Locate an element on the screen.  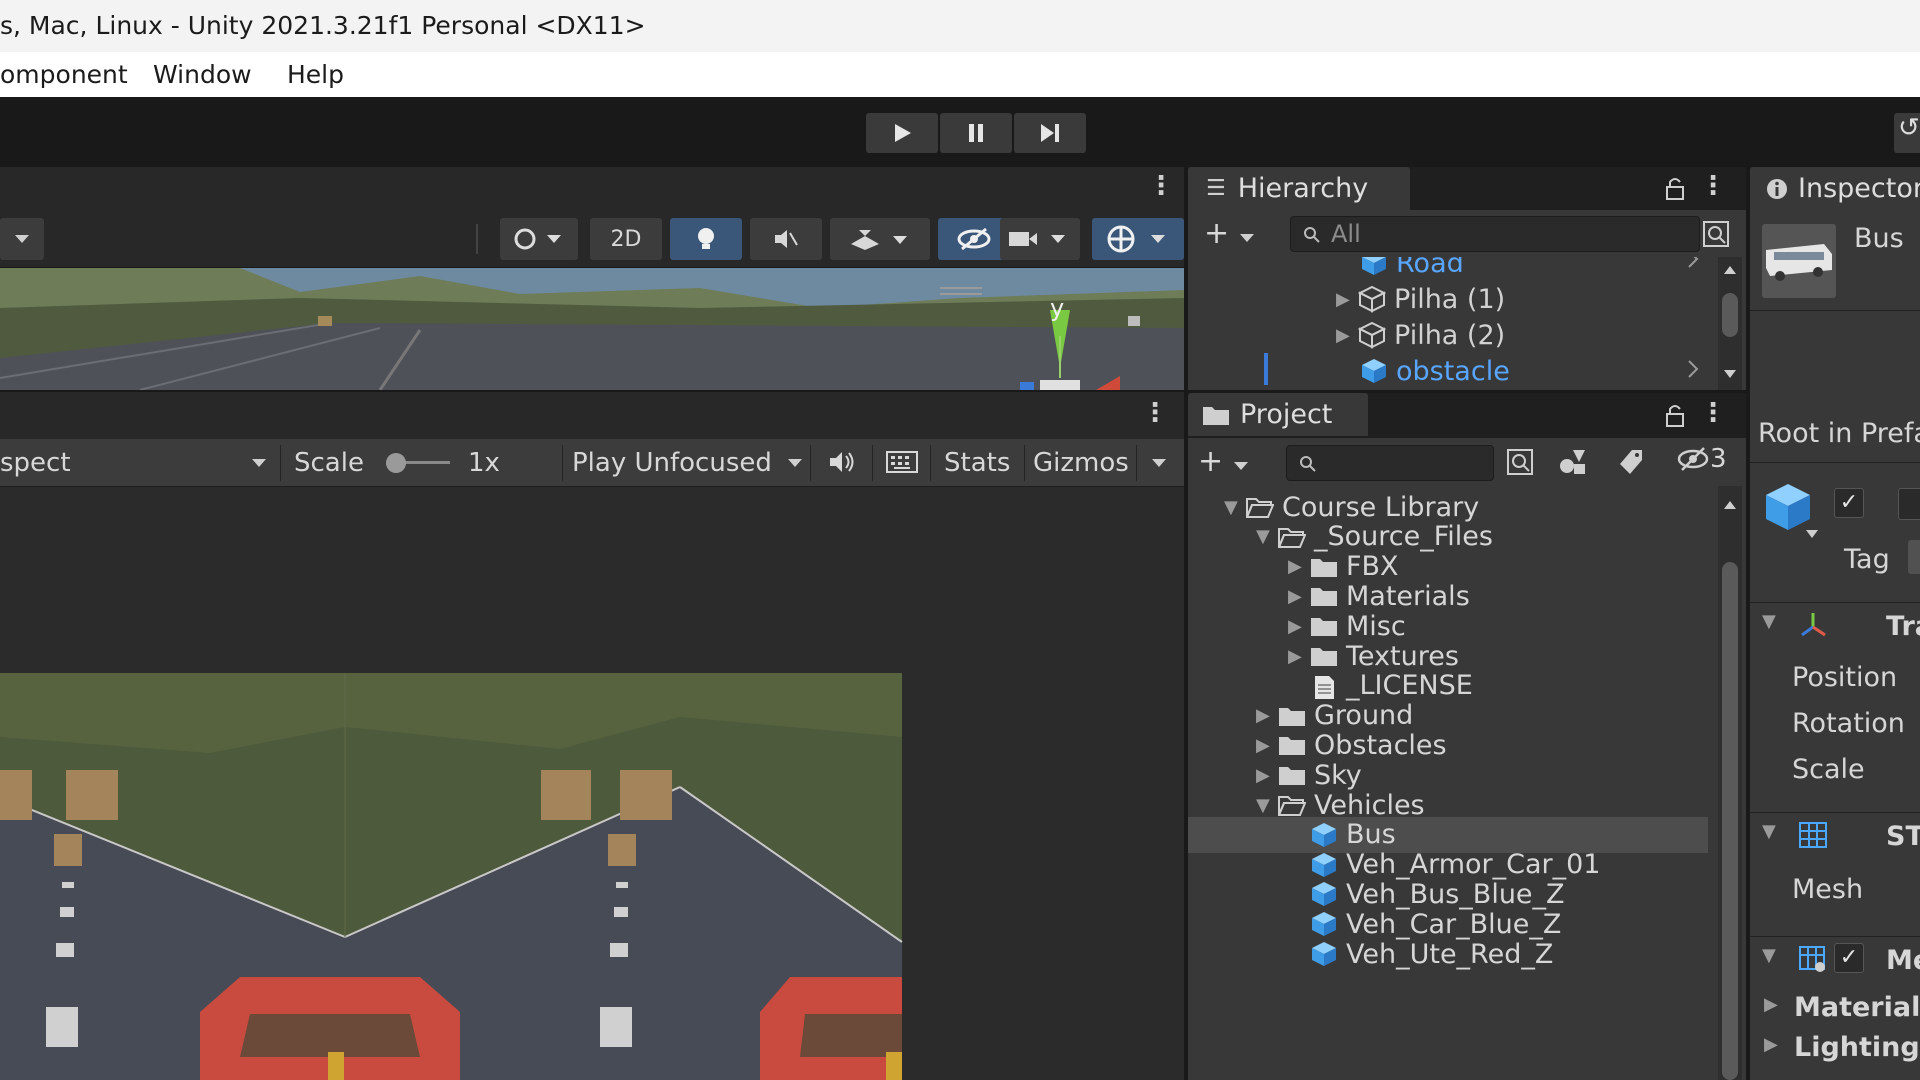
materials-foldout: ▶ Materials is located at coordinates (1835, 1008).